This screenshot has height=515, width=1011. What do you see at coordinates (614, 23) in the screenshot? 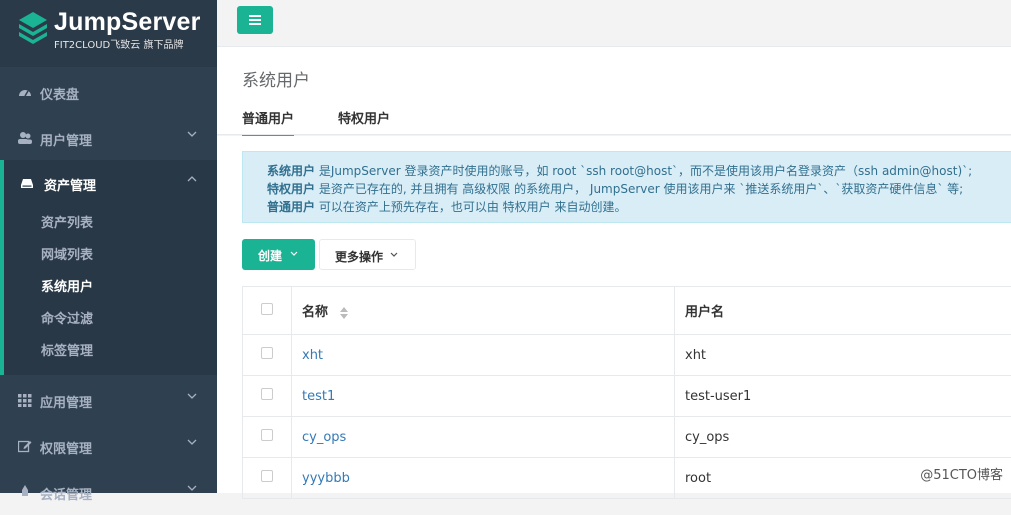
I see `top-navbar` at bounding box center [614, 23].